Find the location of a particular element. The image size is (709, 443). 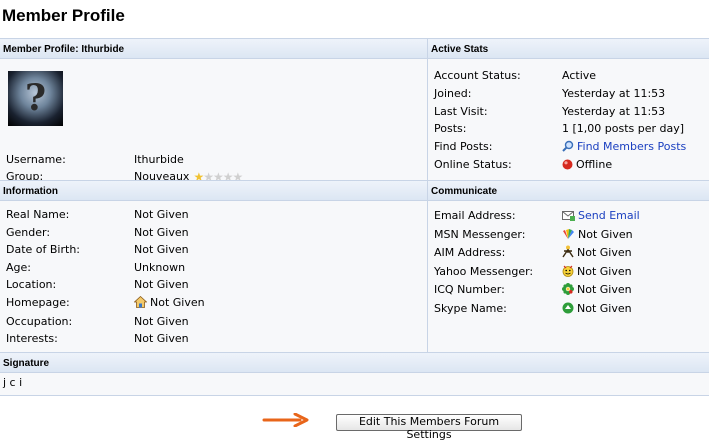

icq-text: Not Given is located at coordinates (604, 289).